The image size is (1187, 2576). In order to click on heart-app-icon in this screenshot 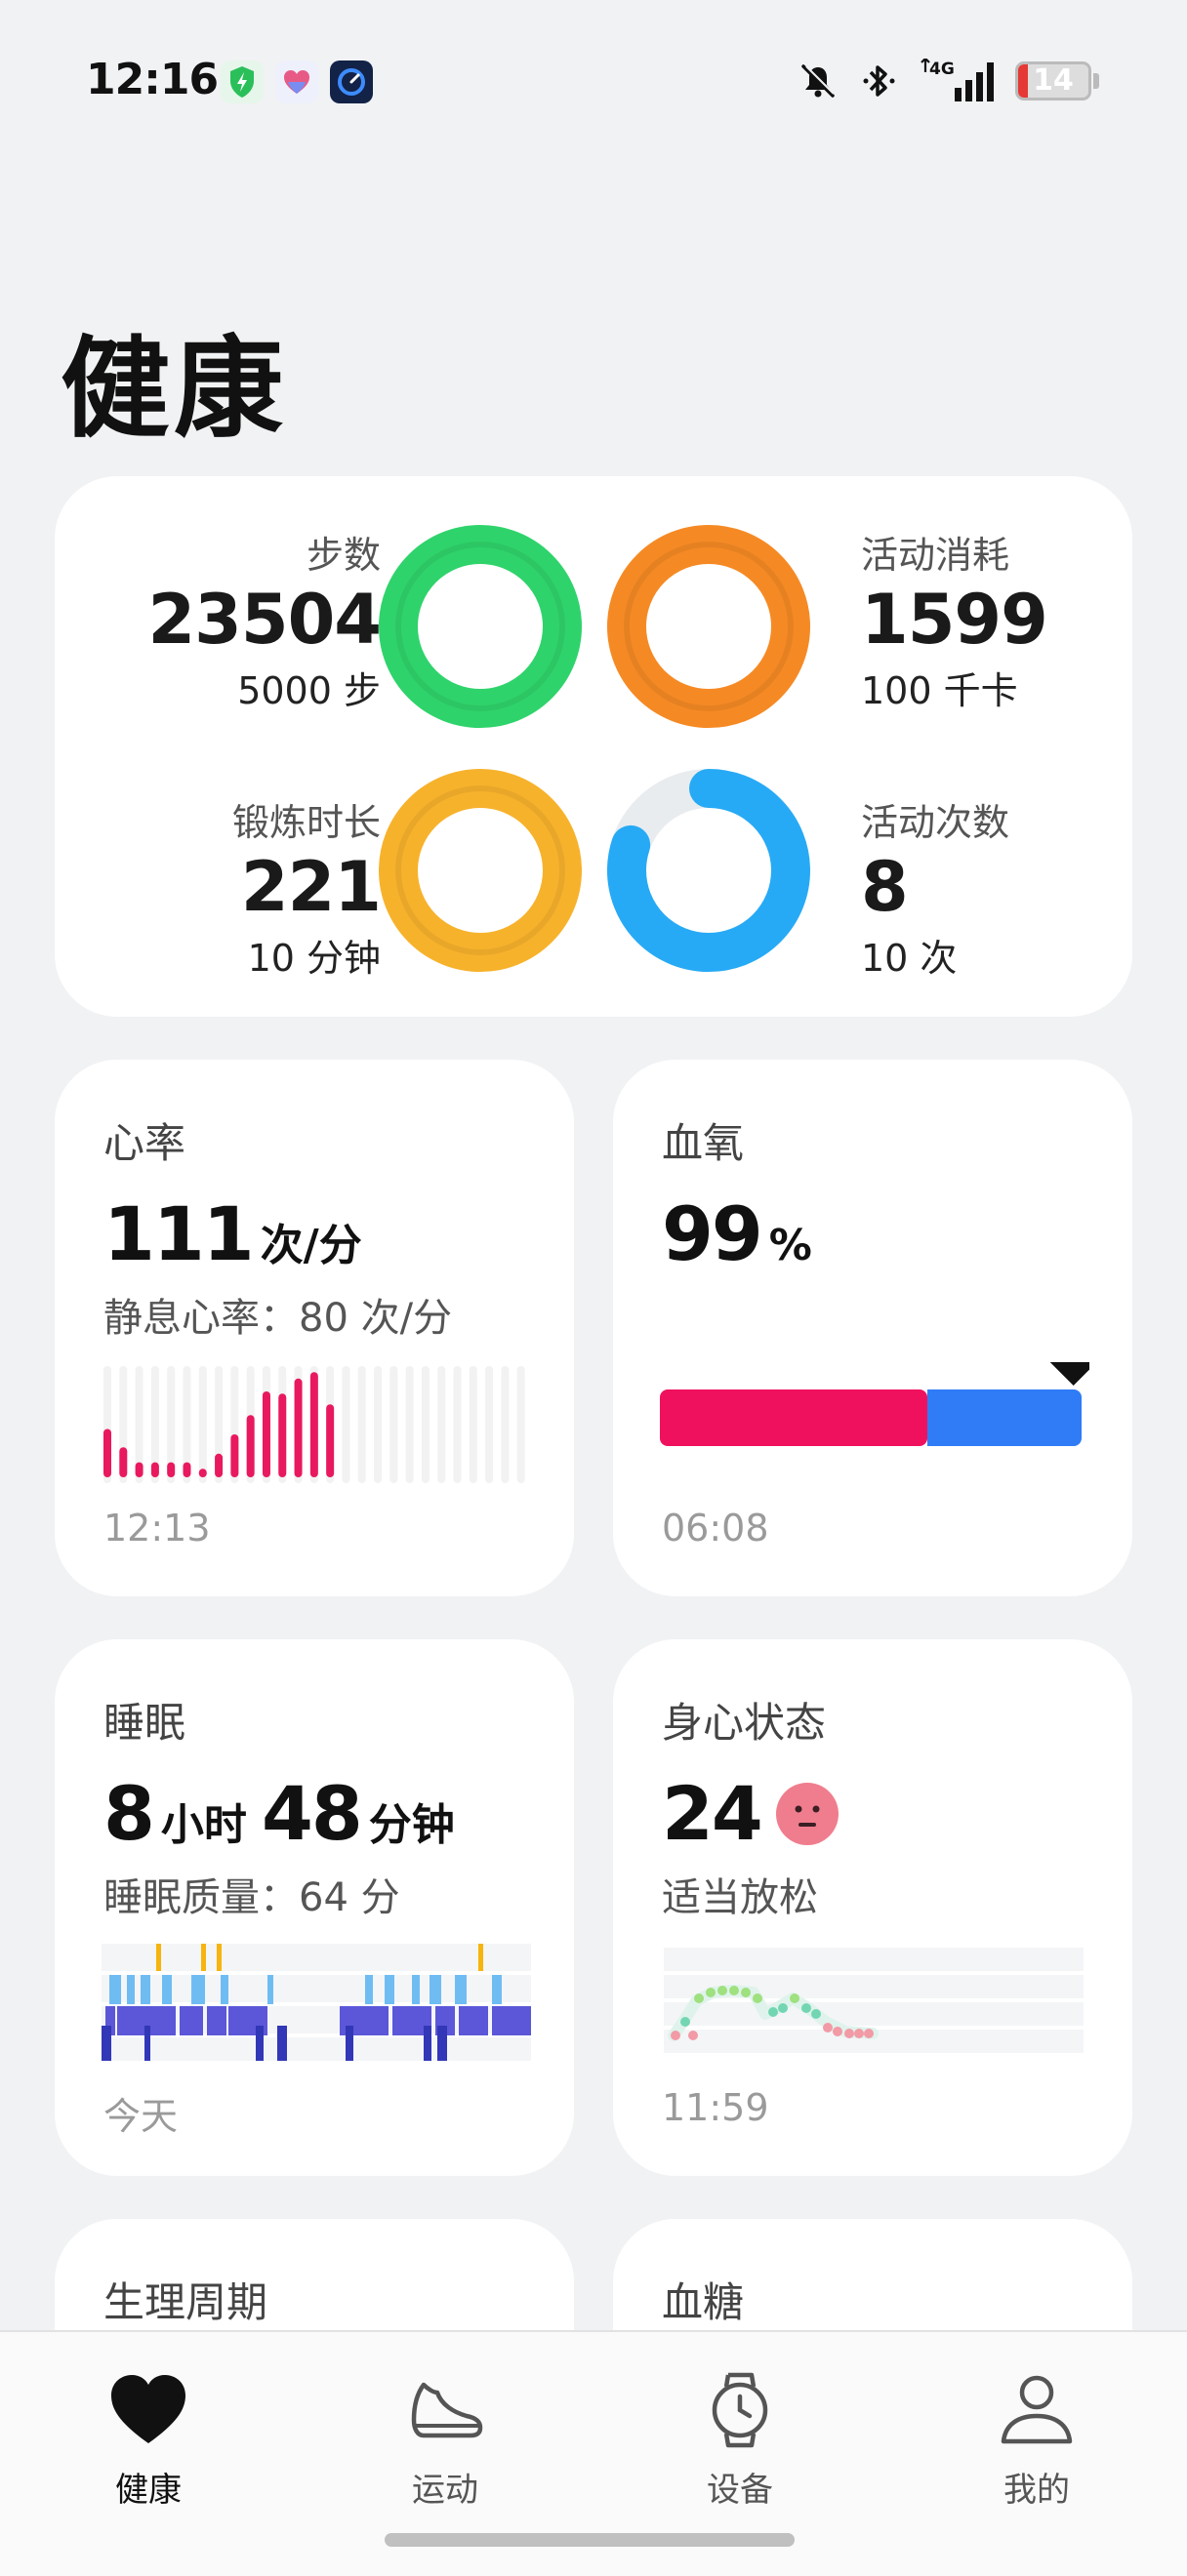, I will do `click(296, 81)`.